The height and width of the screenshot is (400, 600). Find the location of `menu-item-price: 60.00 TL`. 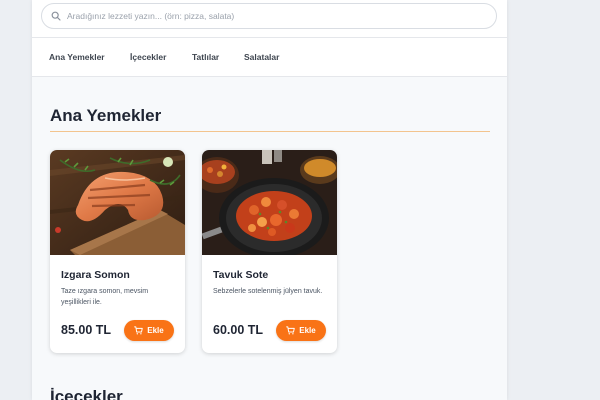

menu-item-price: 60.00 TL is located at coordinates (238, 330).